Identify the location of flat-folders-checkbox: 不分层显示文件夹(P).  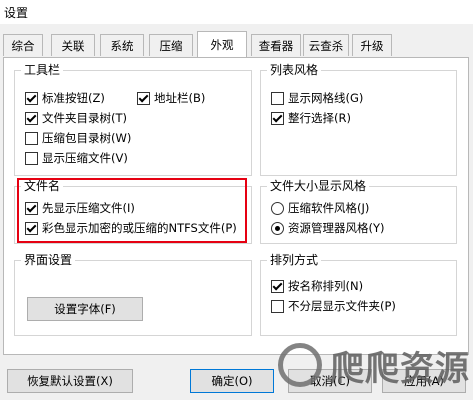
(333, 306).